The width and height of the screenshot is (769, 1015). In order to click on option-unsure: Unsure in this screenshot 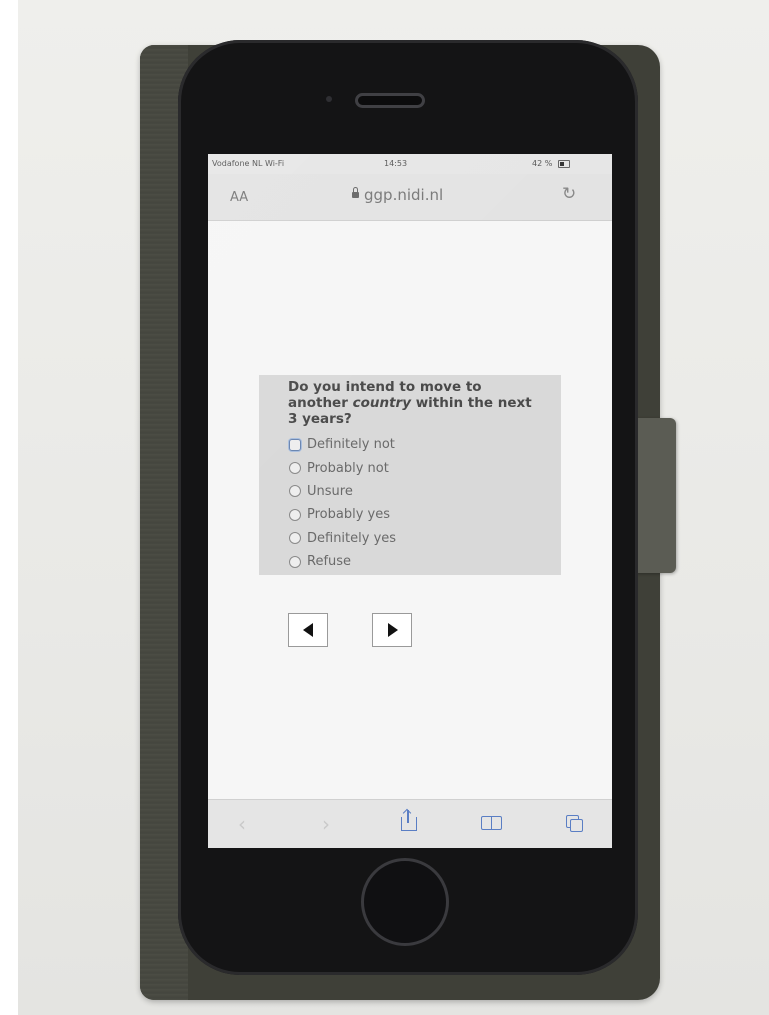, I will do `click(342, 491)`.